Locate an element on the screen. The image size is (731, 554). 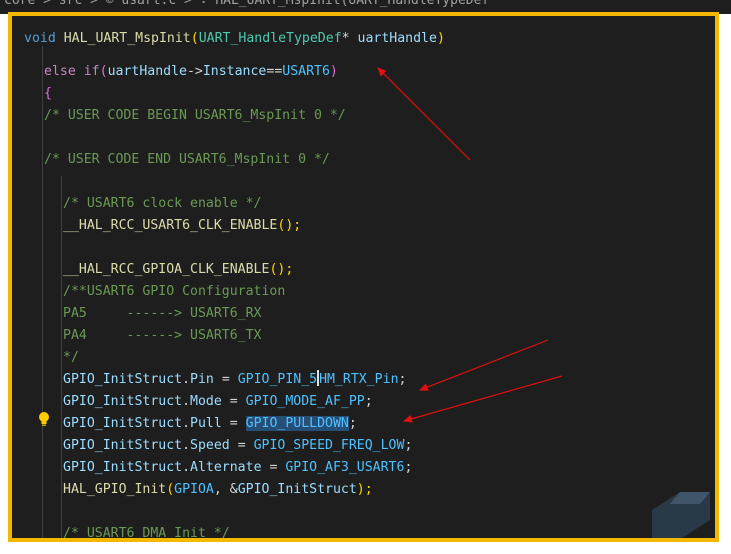
watermark-logo is located at coordinates (681, 515).